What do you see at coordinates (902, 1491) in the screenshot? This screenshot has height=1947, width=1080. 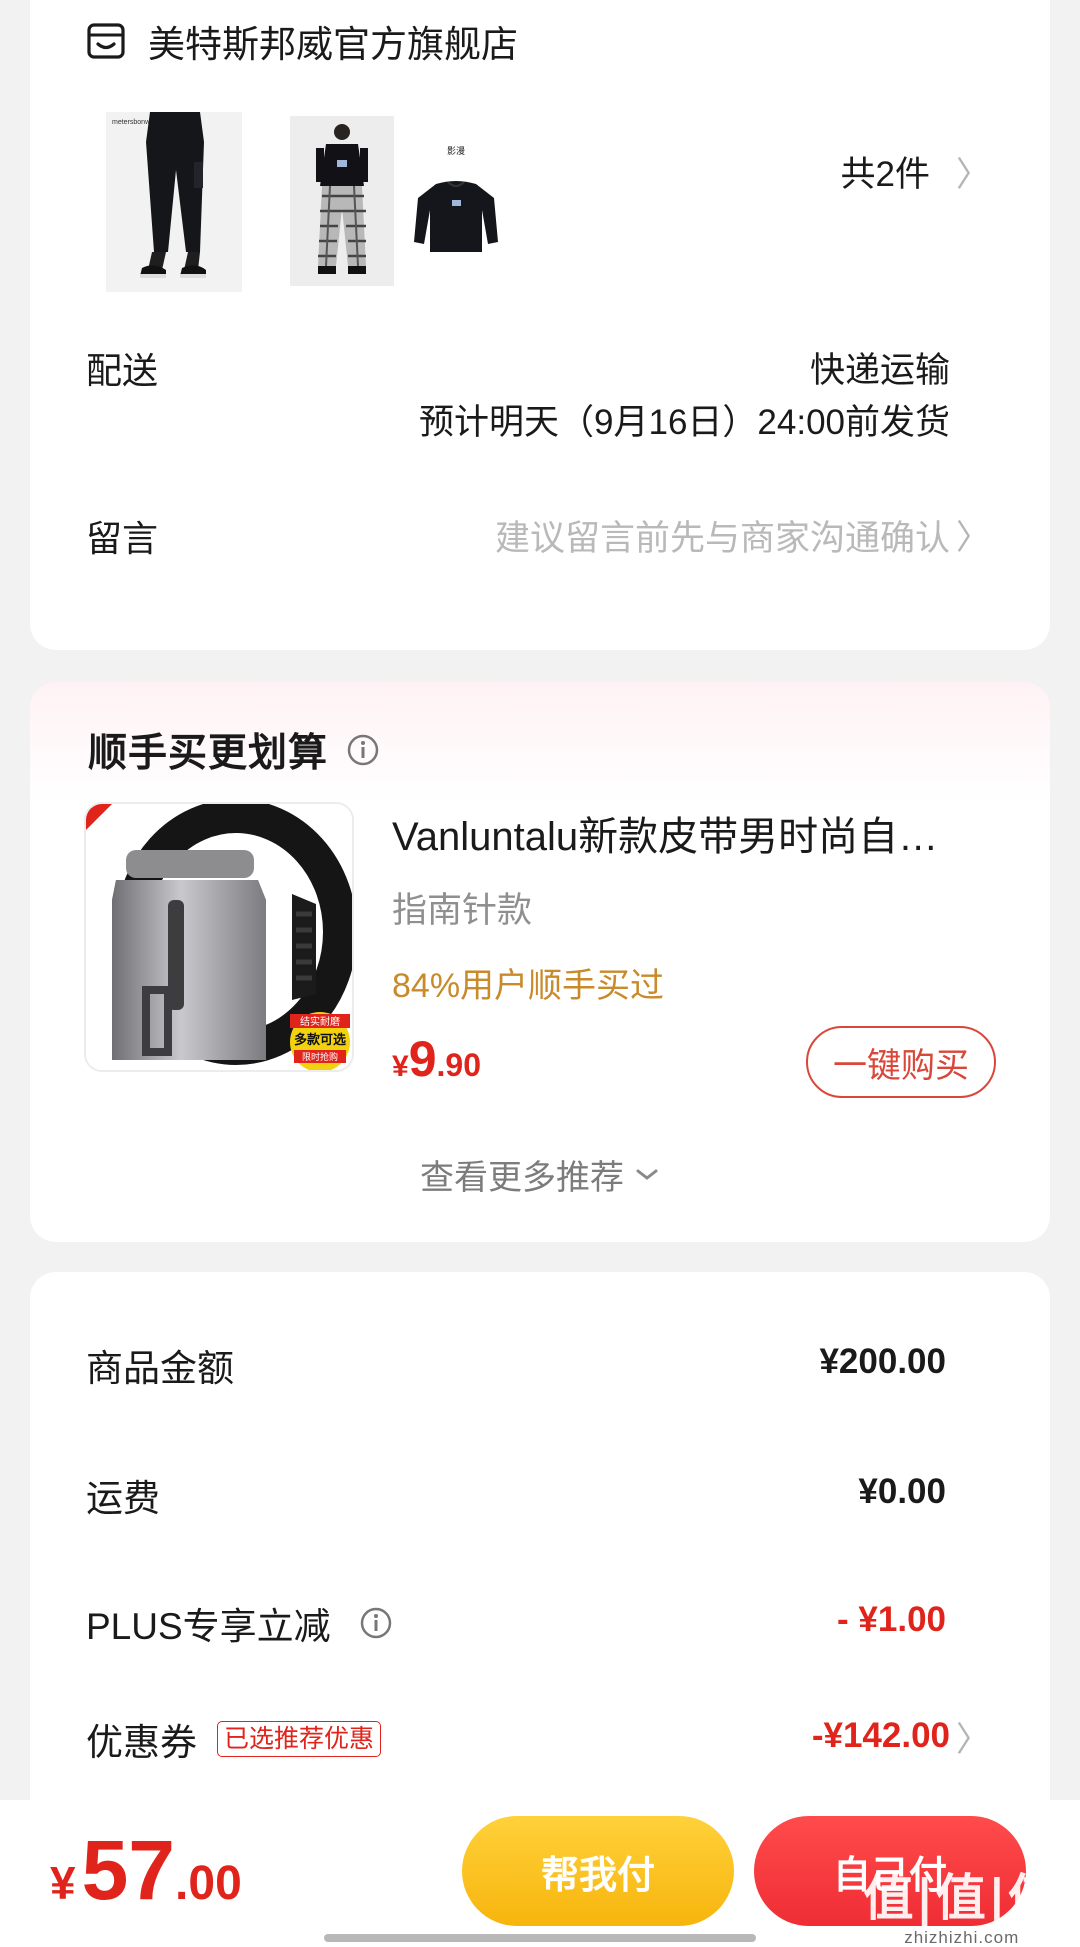 I see `shipping-value: ¥0.00` at bounding box center [902, 1491].